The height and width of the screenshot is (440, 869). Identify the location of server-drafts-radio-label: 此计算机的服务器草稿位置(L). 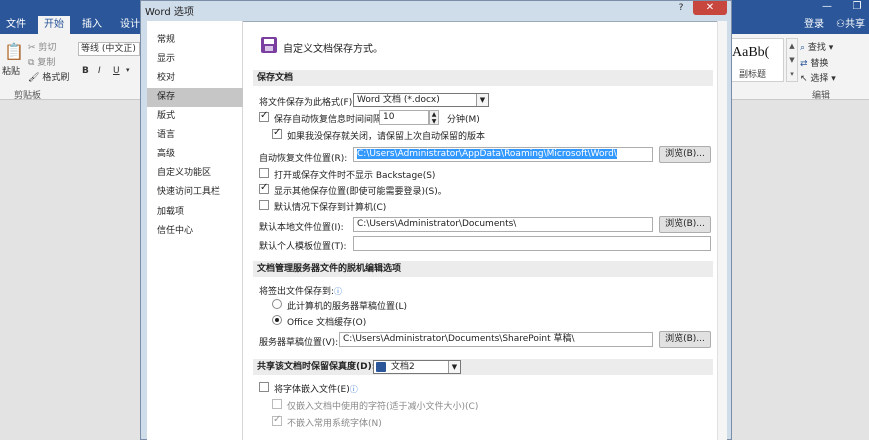
(347, 307).